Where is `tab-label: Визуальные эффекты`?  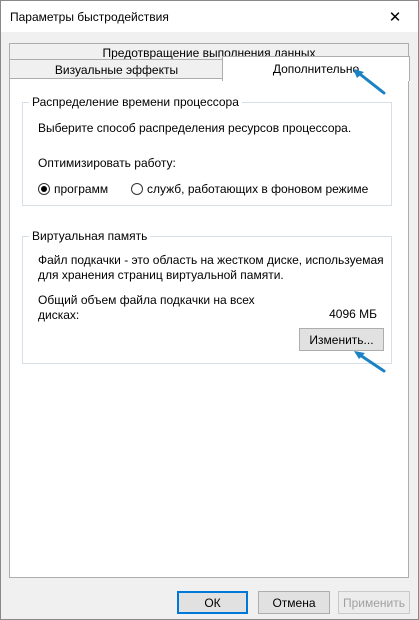 tab-label: Визуальные эффекты is located at coordinates (116, 69).